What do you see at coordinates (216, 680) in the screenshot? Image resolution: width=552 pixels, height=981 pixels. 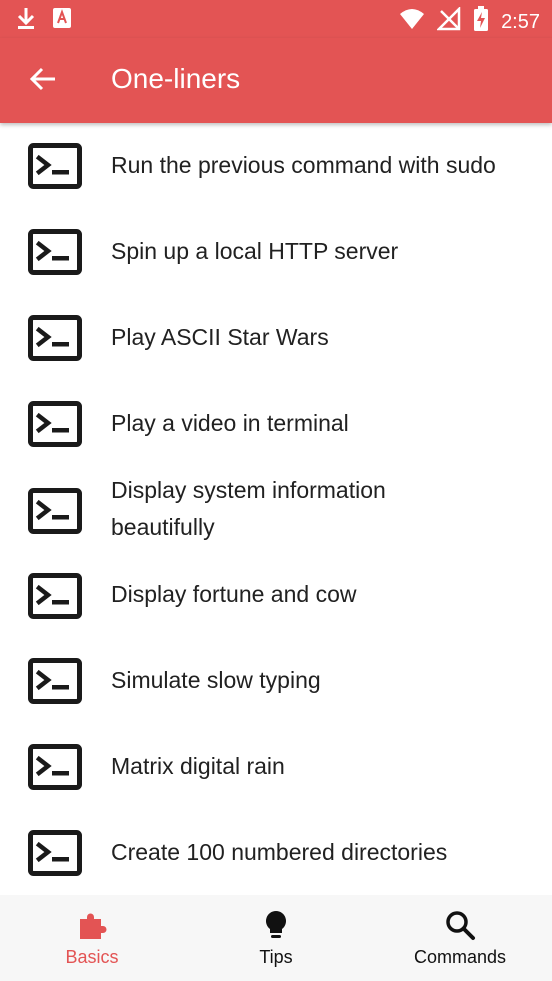 I see `list-item-label: Simulate slow typing` at bounding box center [216, 680].